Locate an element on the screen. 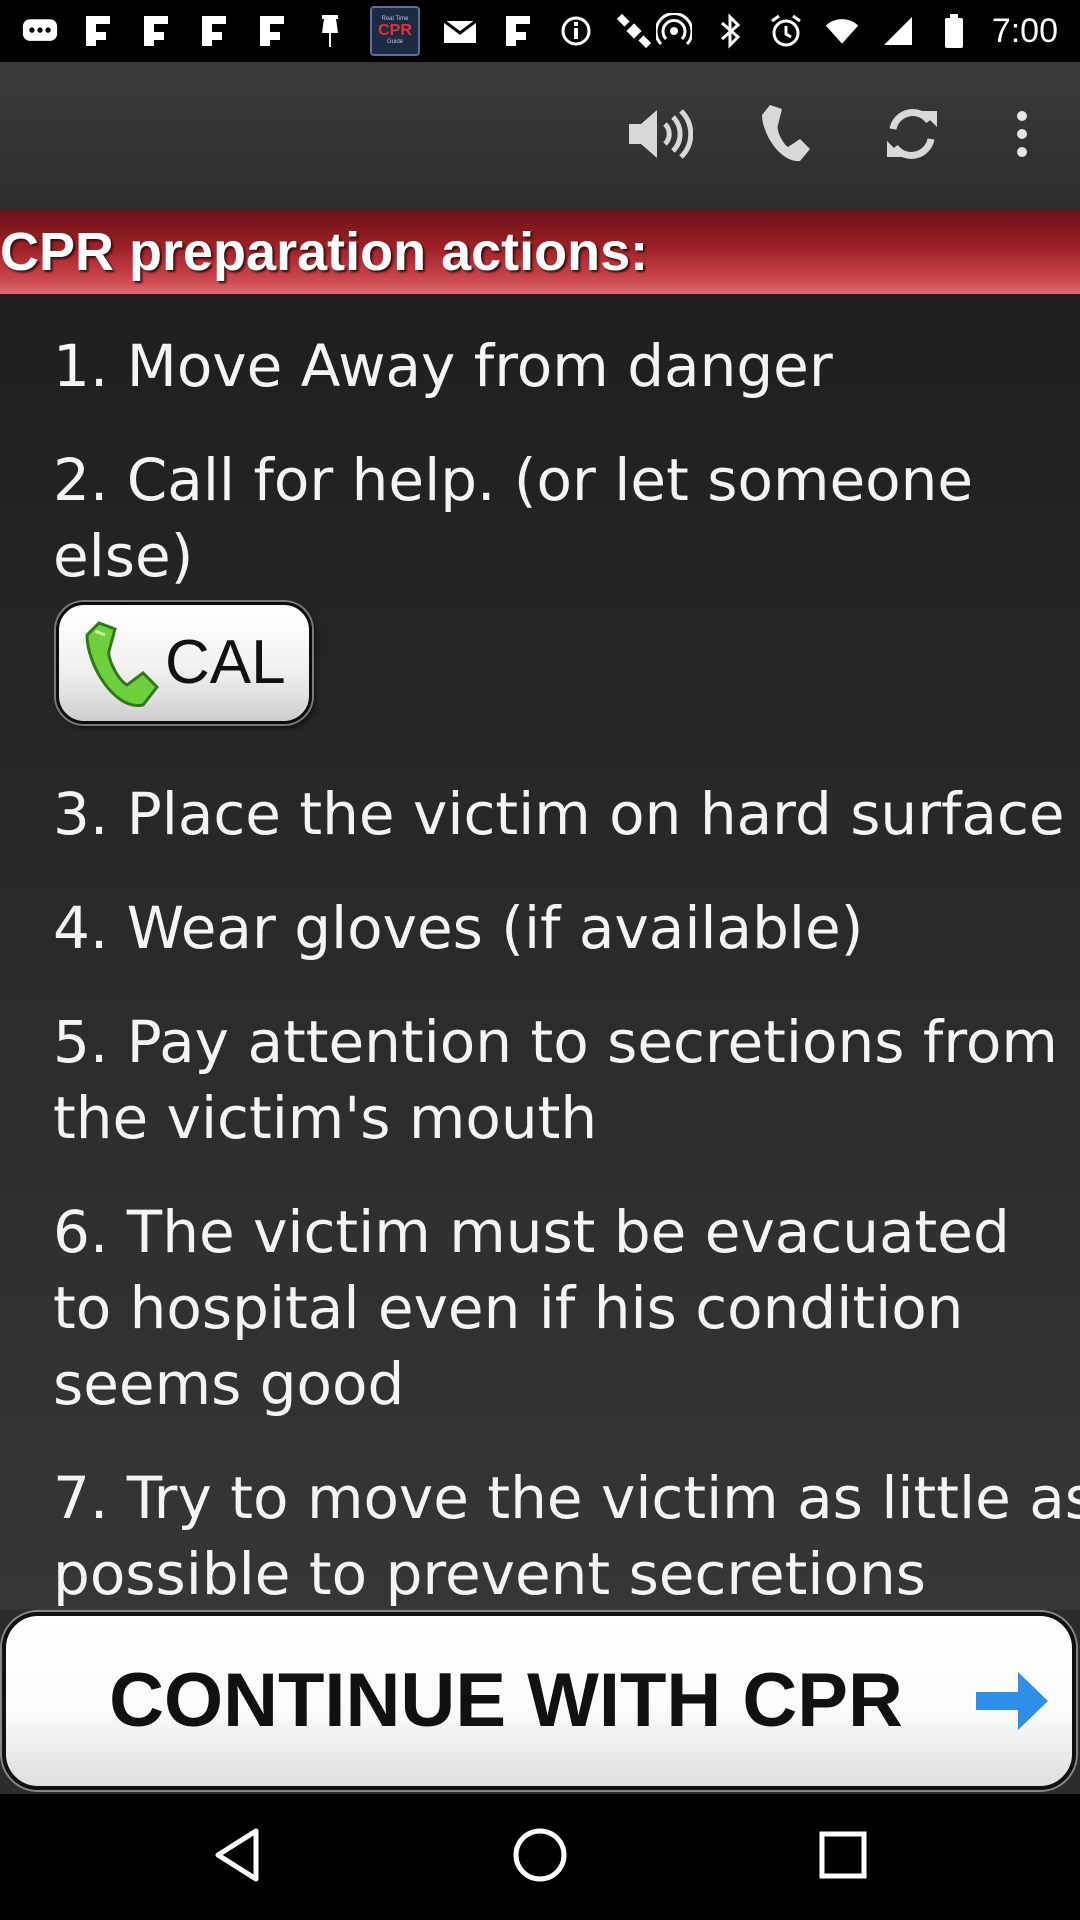  step-line: to hospital even if his condition is located at coordinates (508, 1308).